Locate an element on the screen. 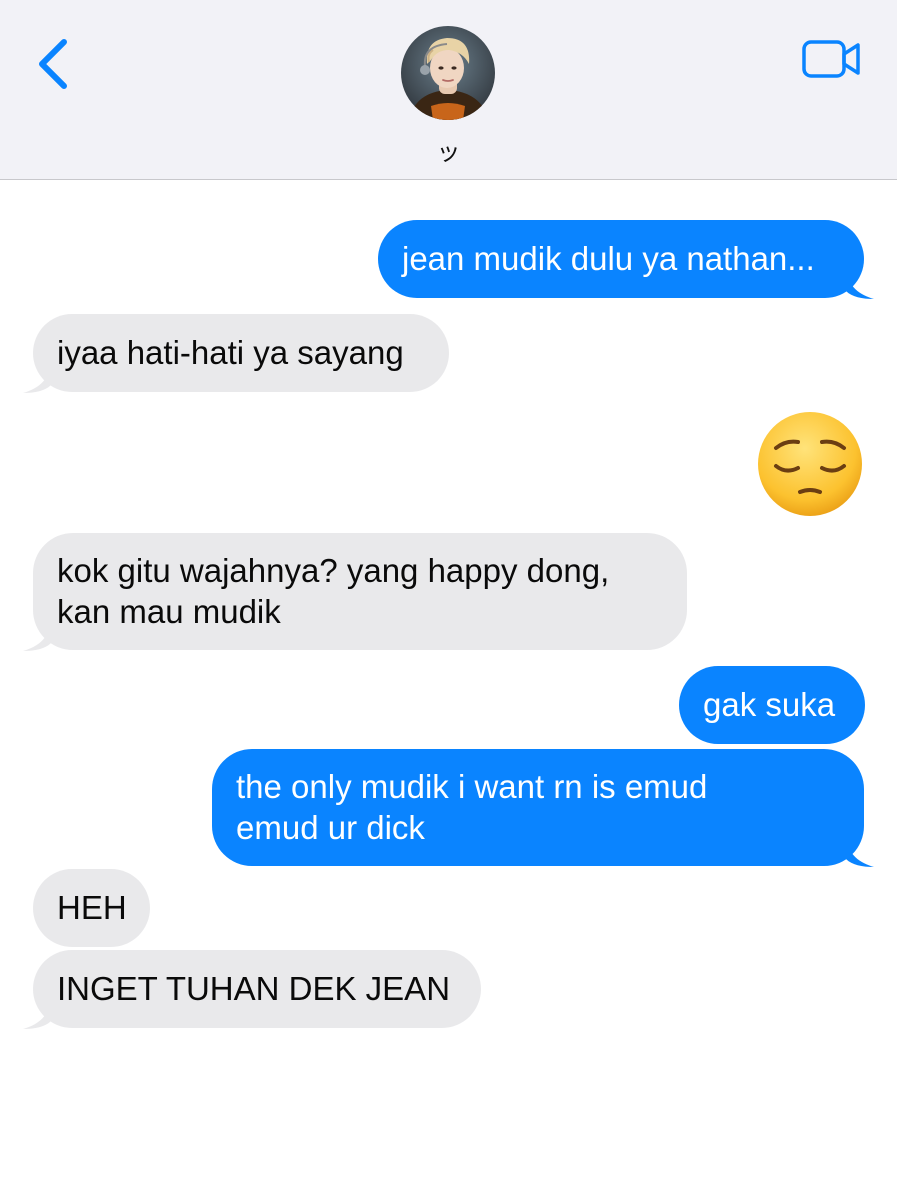  pensive-face-emoji is located at coordinates (810, 464).